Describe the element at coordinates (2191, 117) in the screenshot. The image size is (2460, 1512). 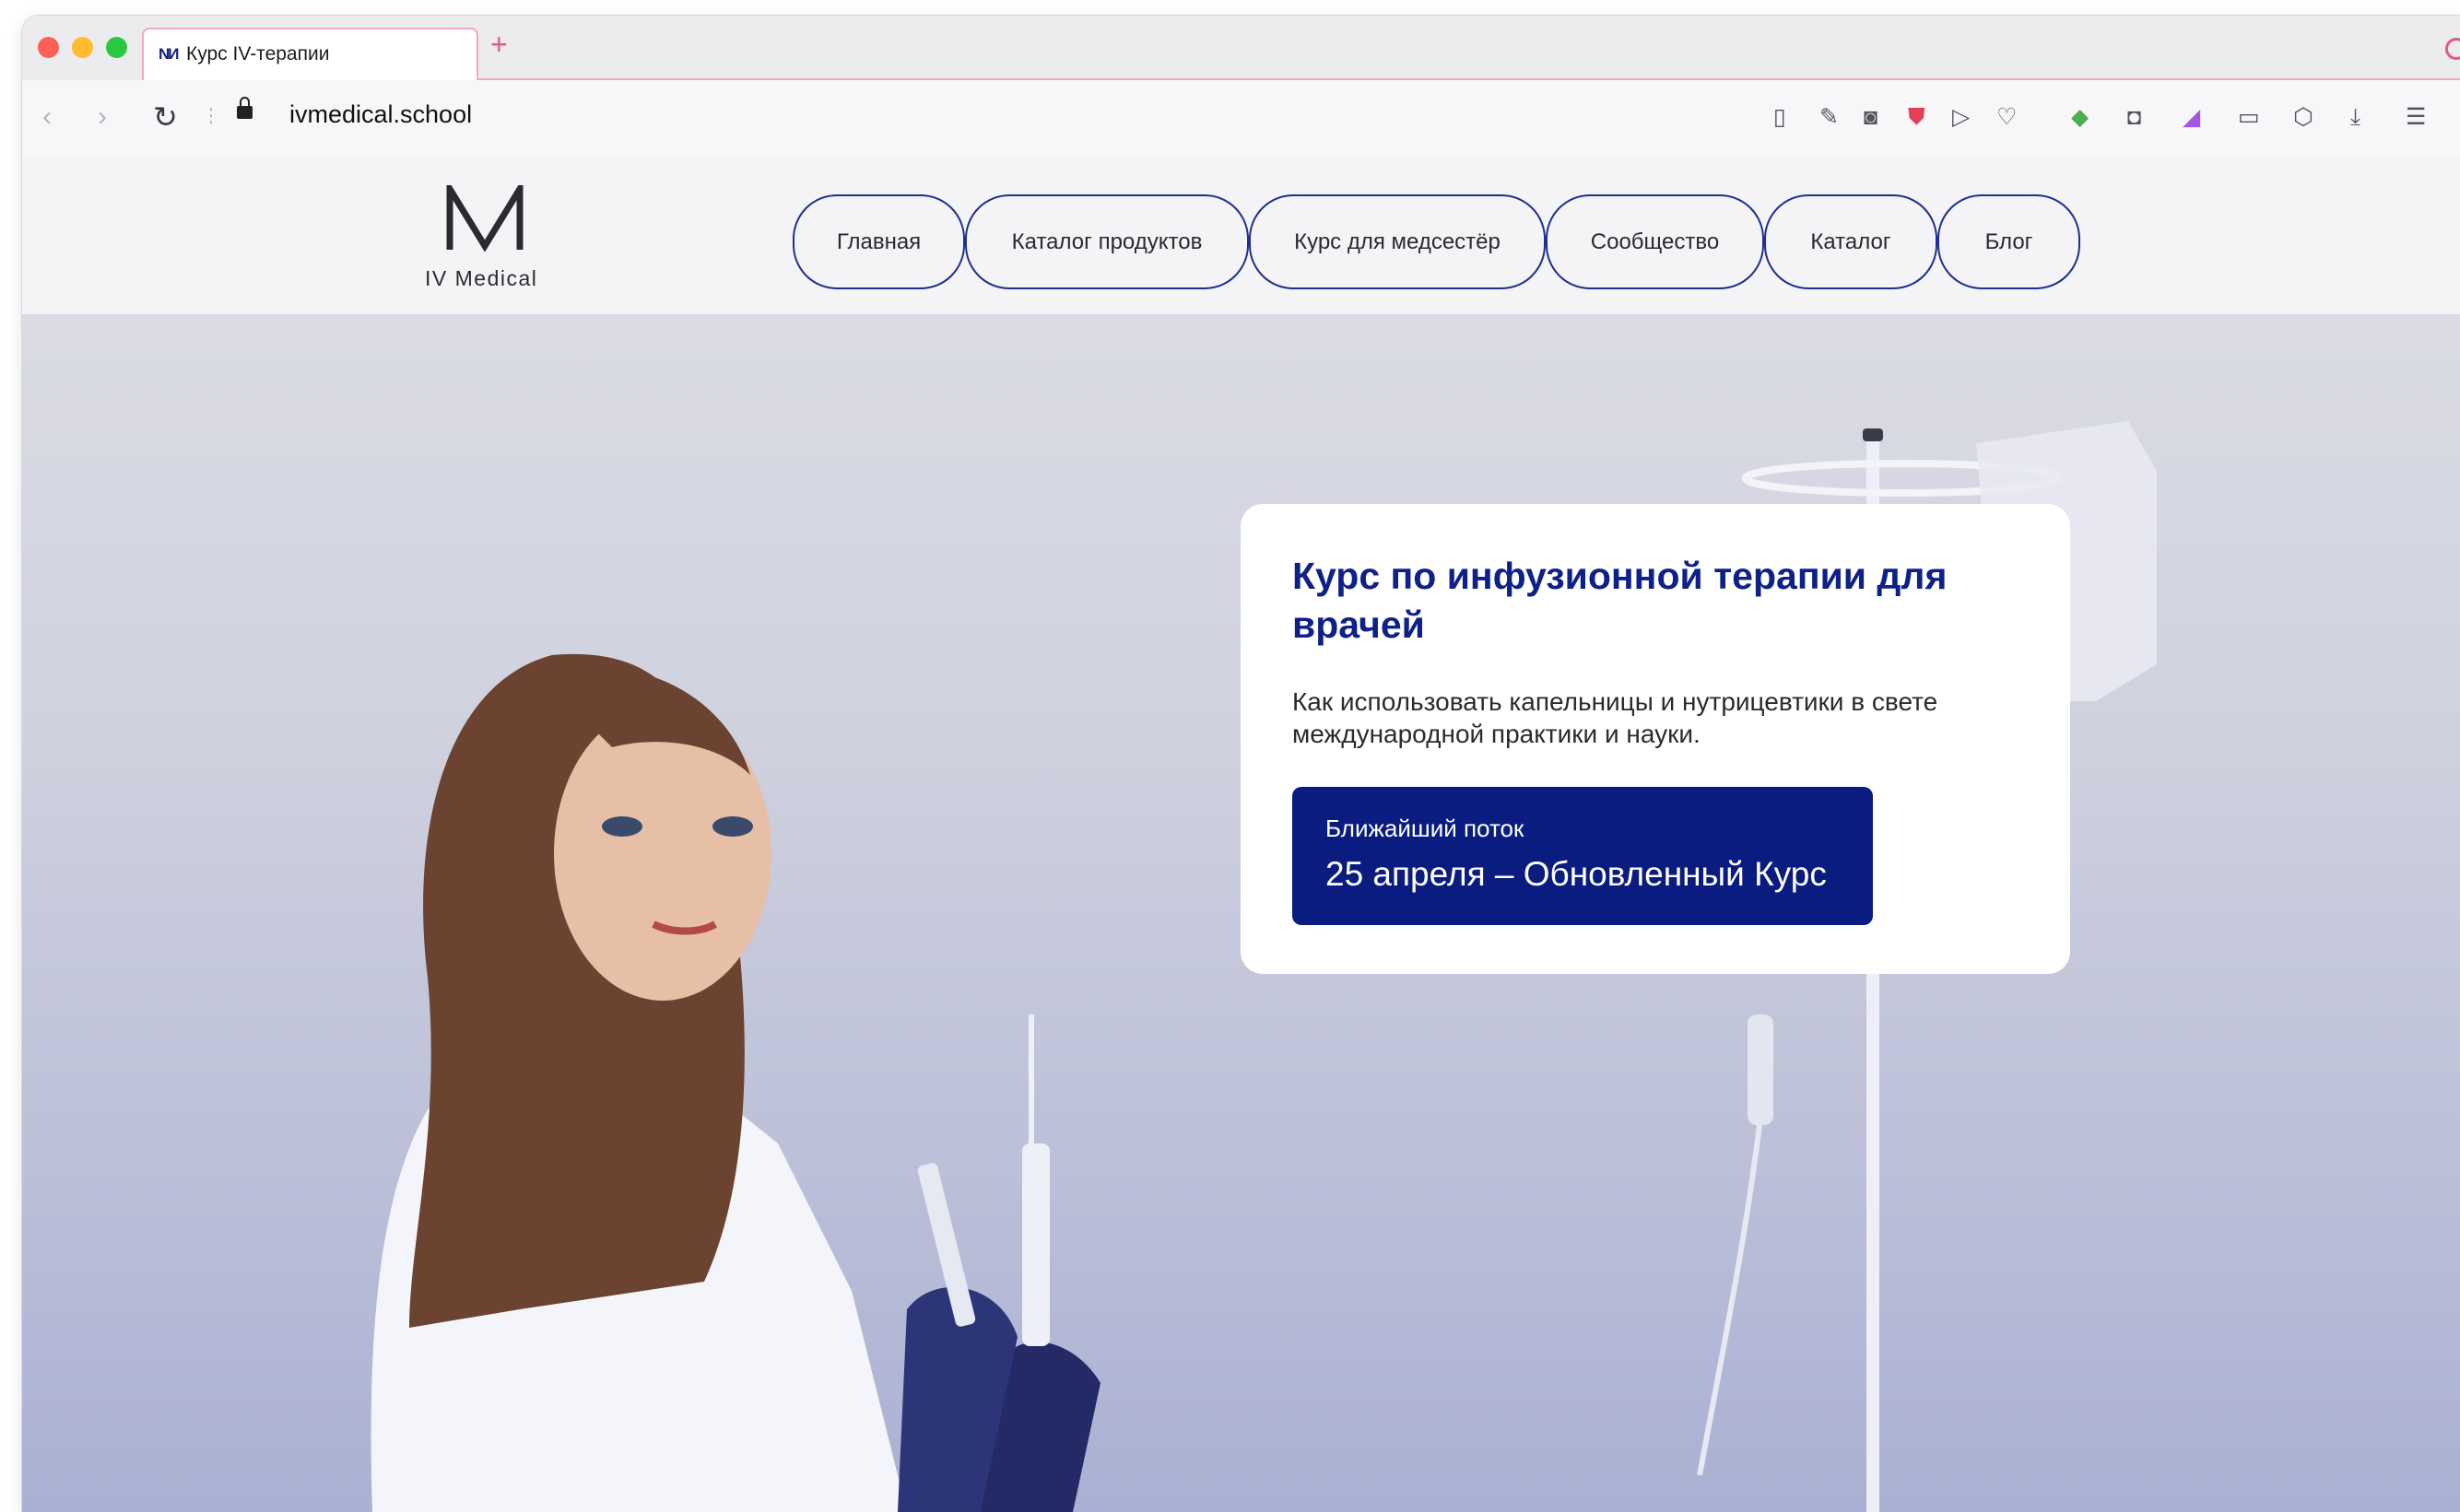
I see `palette-icon: ◢` at that location.